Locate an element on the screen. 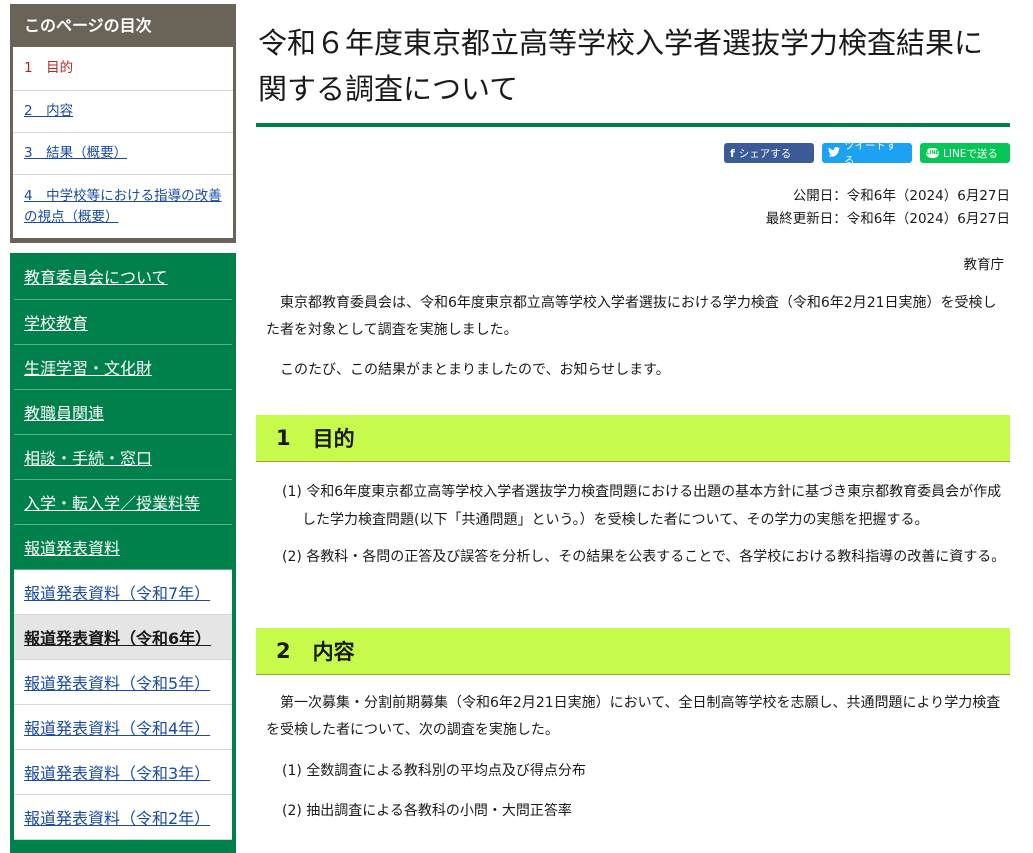 The image size is (1033, 853). twitter-bird-icon is located at coordinates (834, 153).